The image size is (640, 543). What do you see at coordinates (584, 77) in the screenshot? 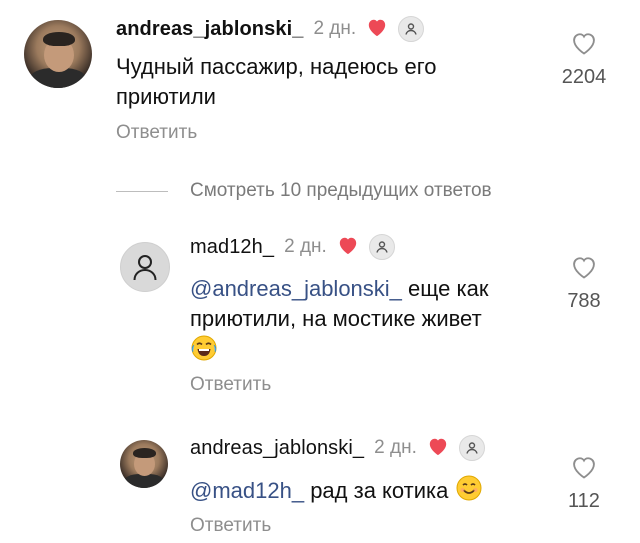
I see `like-count: 2204` at bounding box center [584, 77].